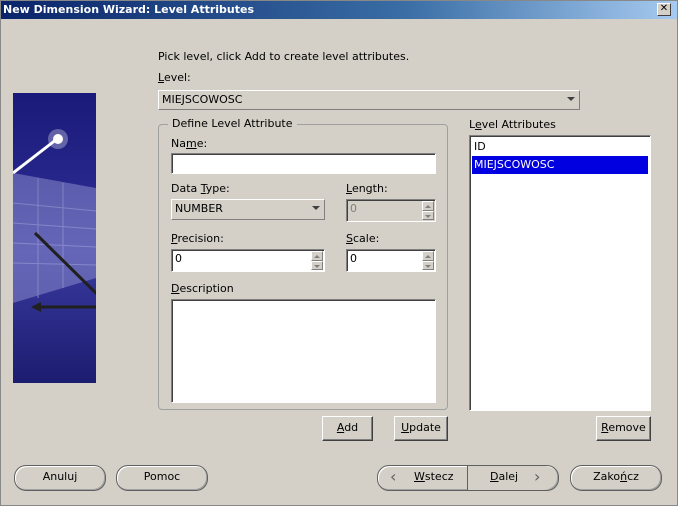  Describe the element at coordinates (178, 258) in the screenshot. I see `precision-value: 0` at that location.